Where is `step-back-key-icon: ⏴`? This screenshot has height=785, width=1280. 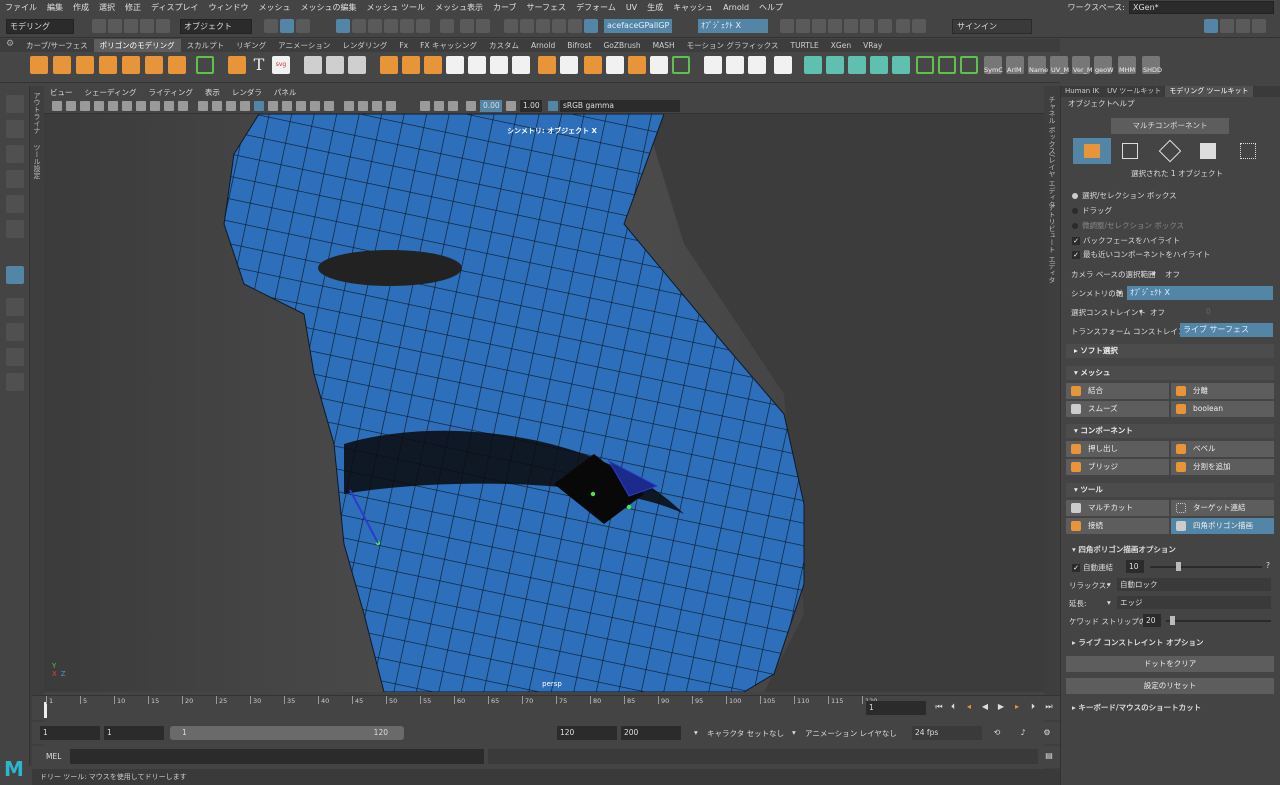 step-back-key-icon: ⏴ is located at coordinates (953, 707).